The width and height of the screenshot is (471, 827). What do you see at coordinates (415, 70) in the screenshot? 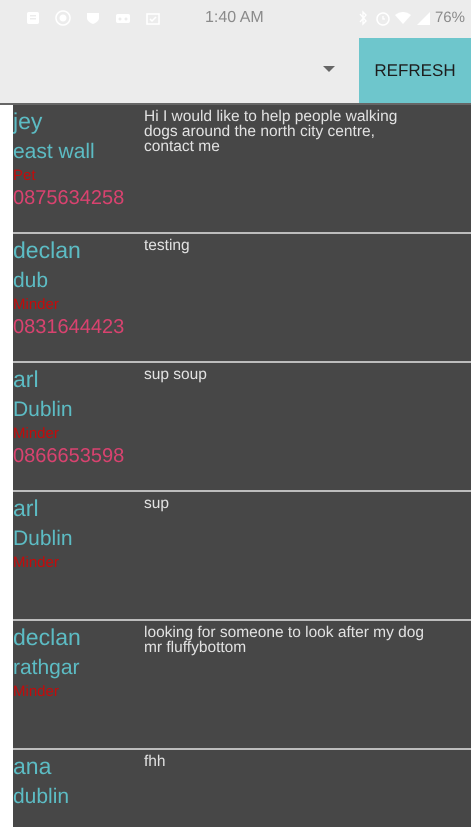
I see `refresh-button: REFRESH` at bounding box center [415, 70].